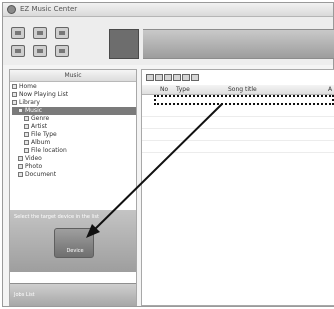 This screenshot has width=334, height=309. Describe the element at coordinates (28, 86) in the screenshot. I see `tree-item-label: Home` at that location.